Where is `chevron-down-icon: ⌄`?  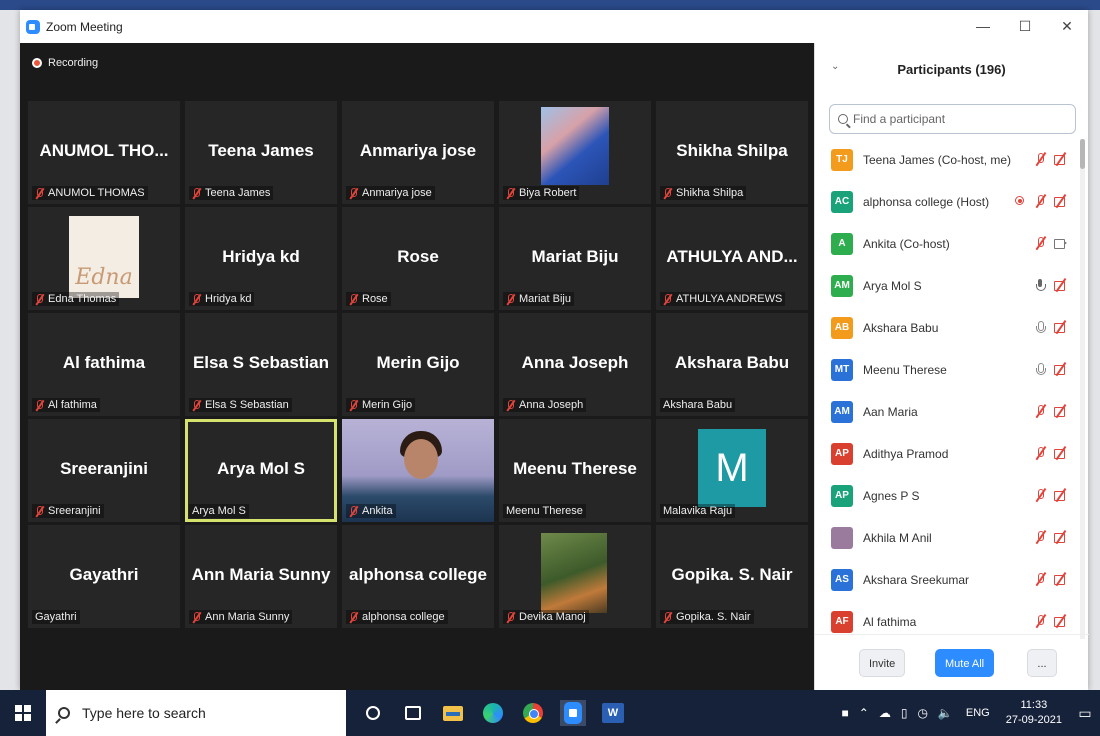
chevron-down-icon: ⌄ is located at coordinates (835, 66).